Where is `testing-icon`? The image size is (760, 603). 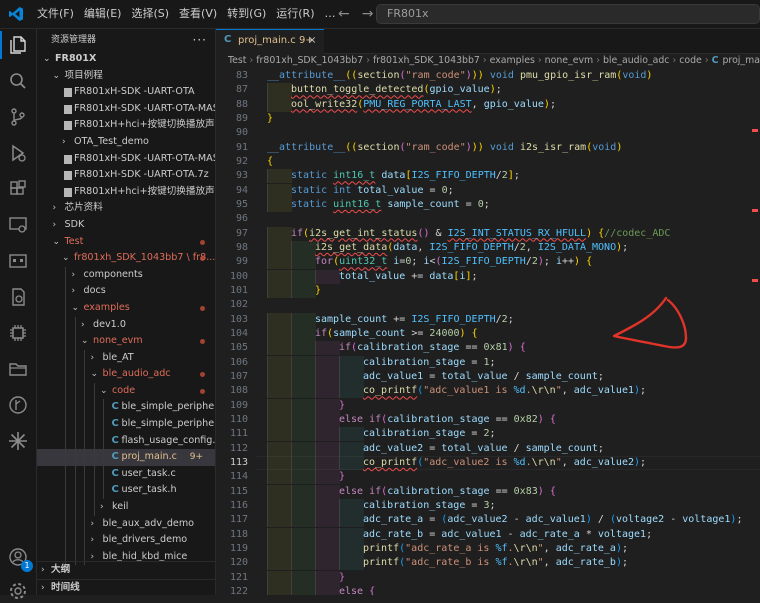
testing-icon is located at coordinates (18, 297).